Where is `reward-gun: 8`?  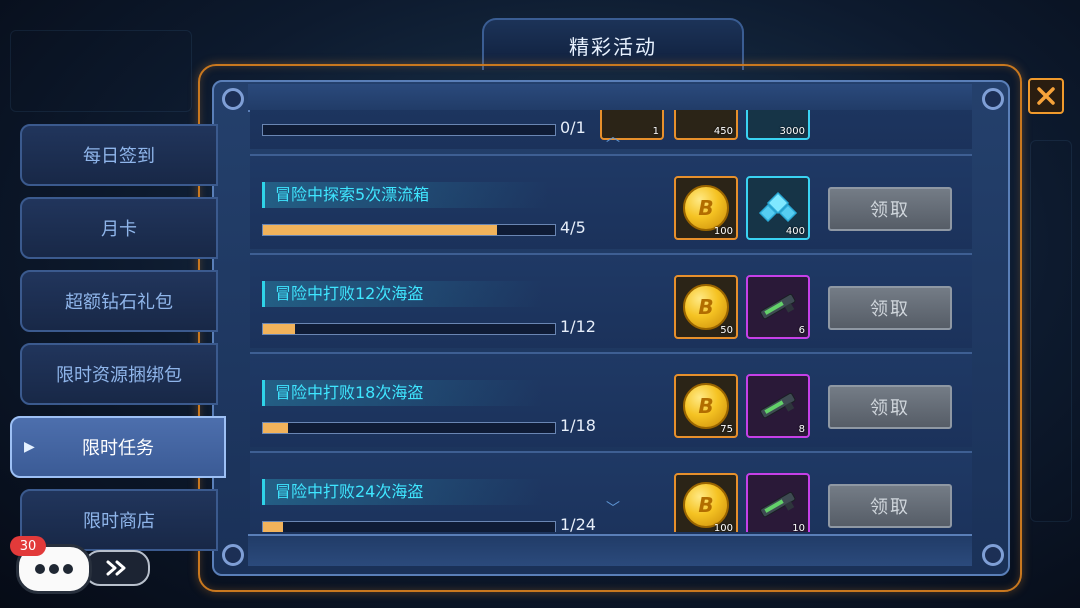 reward-gun: 8 is located at coordinates (778, 406).